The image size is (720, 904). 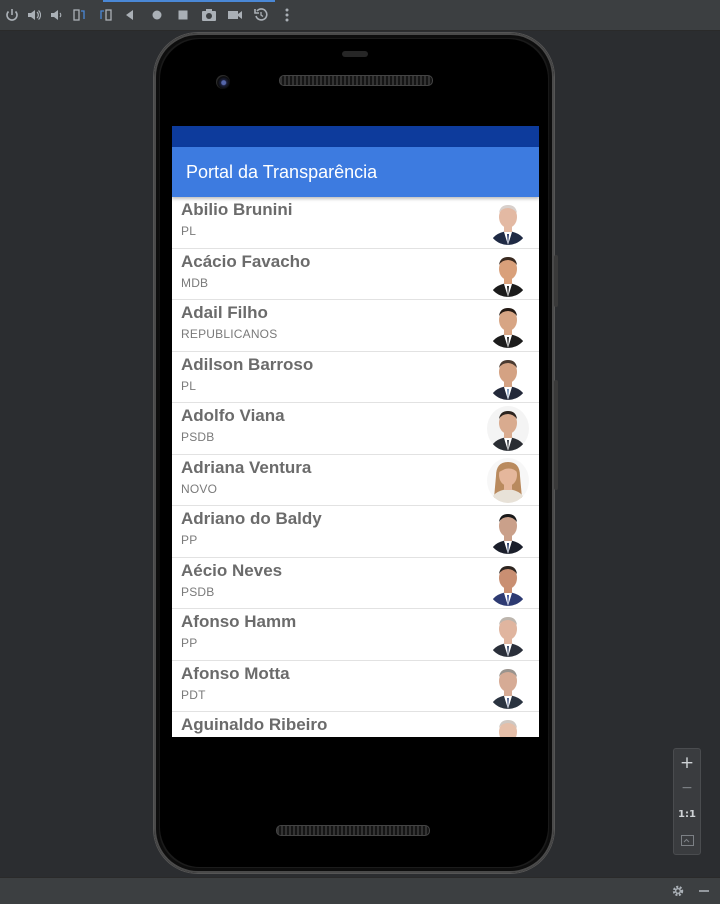 I want to click on device-top-slot, so click(x=355, y=54).